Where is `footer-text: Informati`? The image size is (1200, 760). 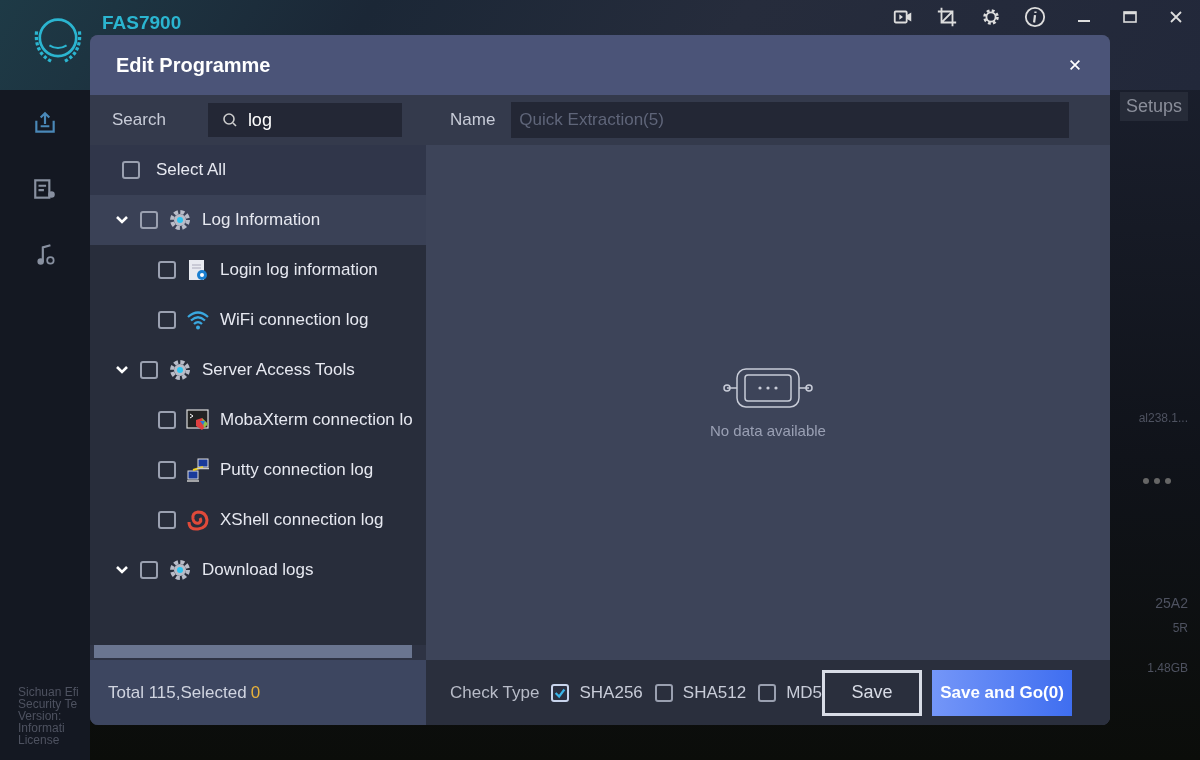 footer-text: Informati is located at coordinates (42, 728).